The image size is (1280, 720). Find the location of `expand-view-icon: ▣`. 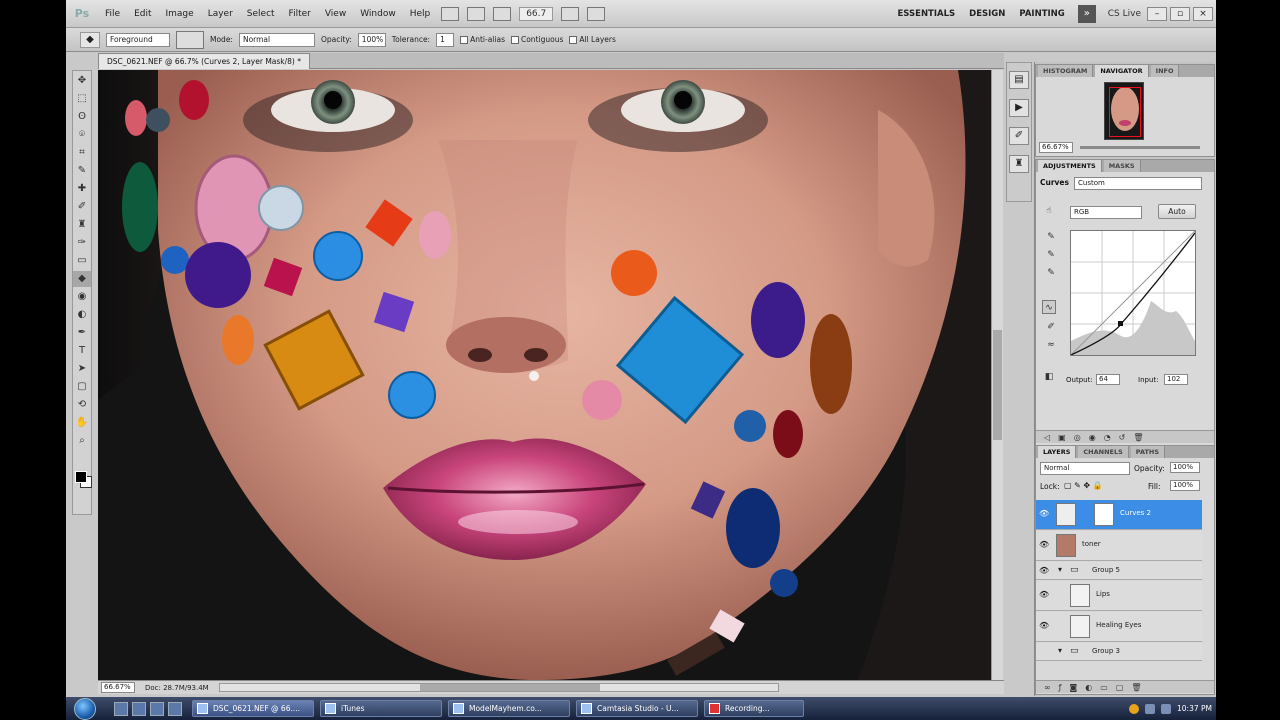

expand-view-icon: ▣ is located at coordinates (1062, 437).